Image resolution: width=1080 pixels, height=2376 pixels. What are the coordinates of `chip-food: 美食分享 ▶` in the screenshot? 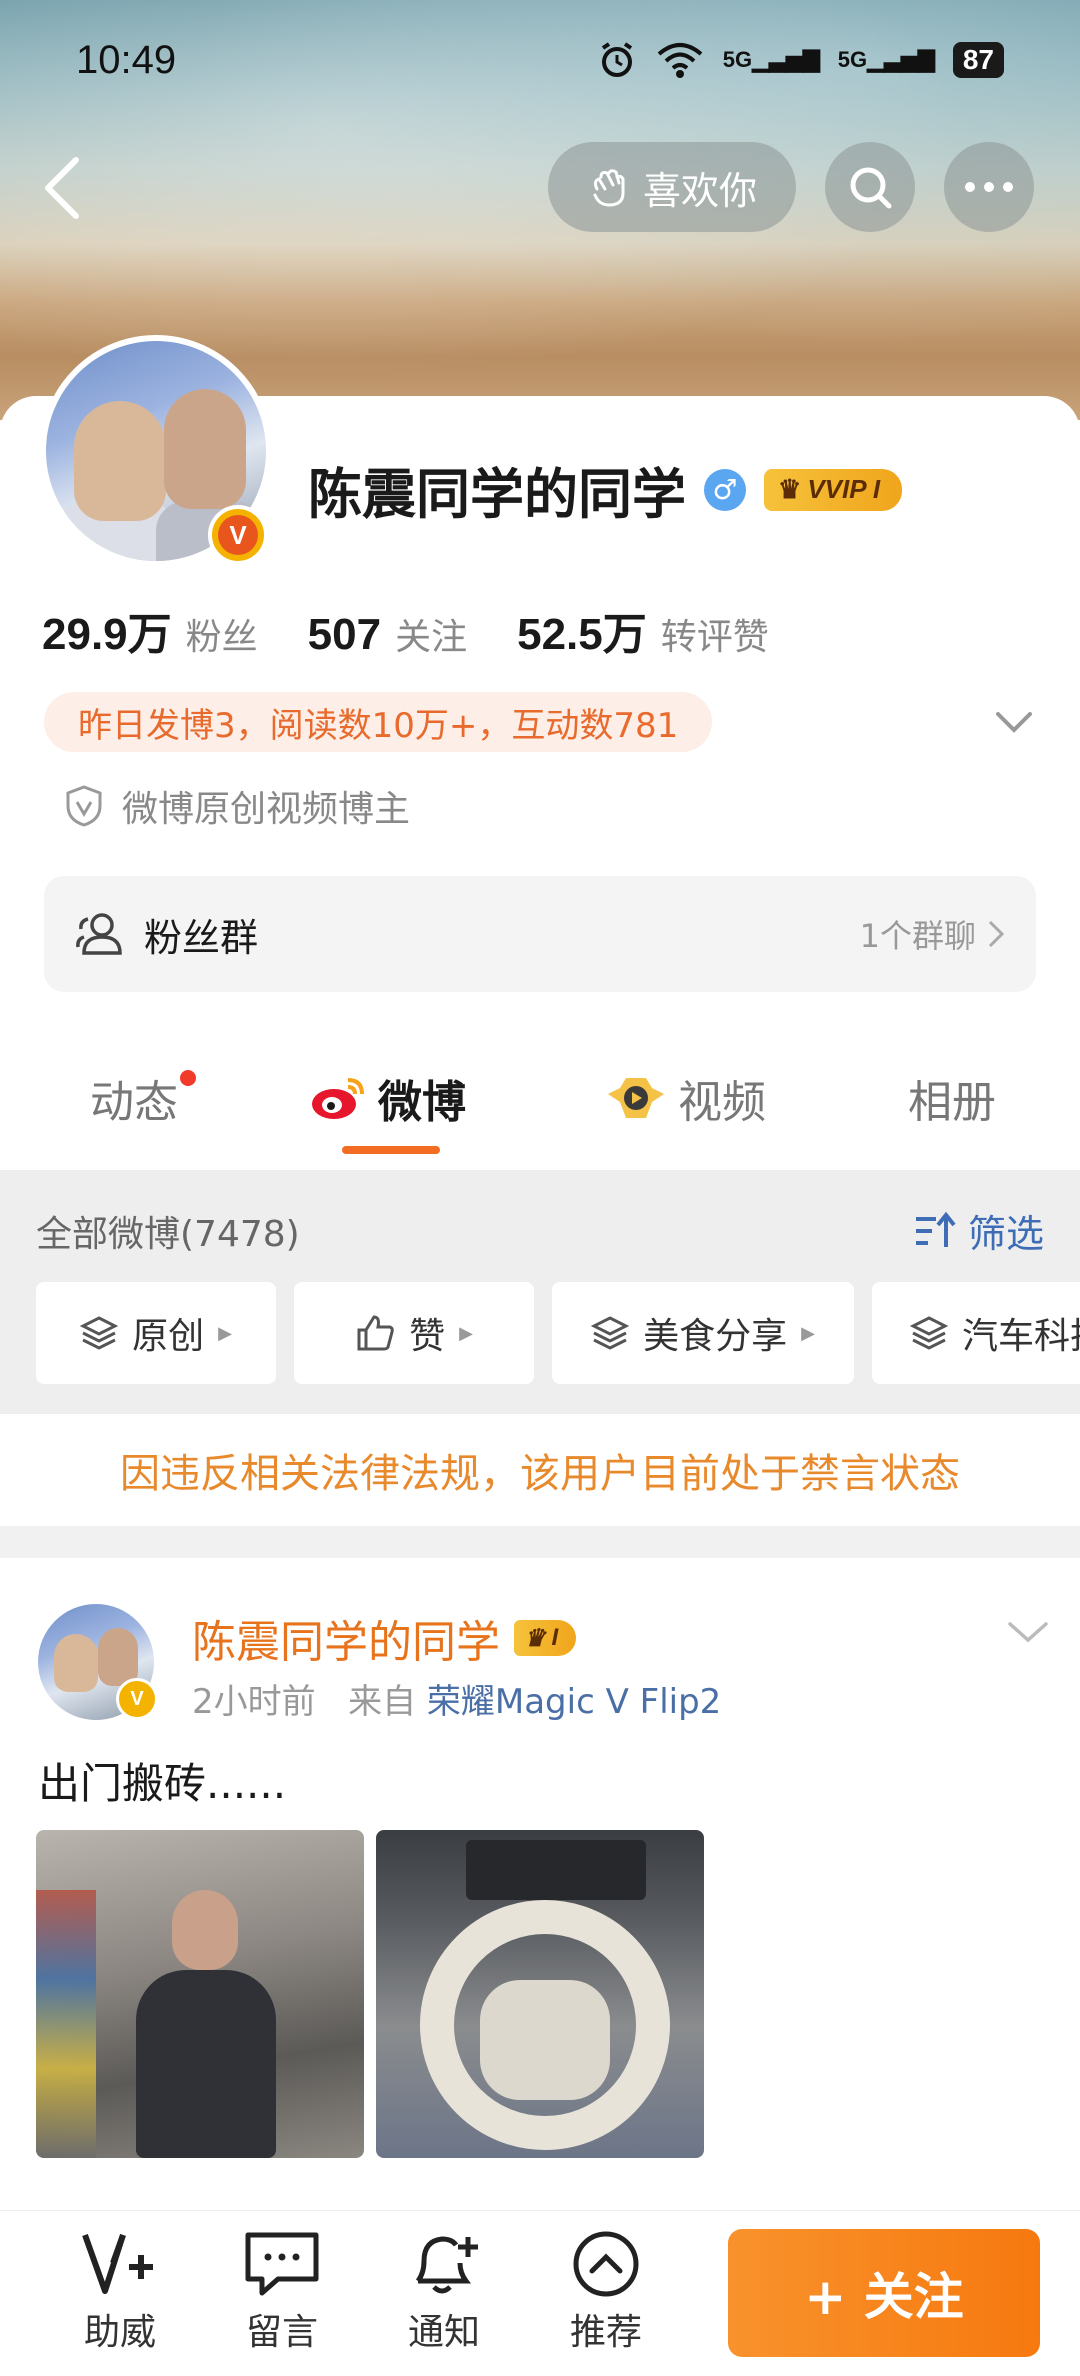 It's located at (703, 1333).